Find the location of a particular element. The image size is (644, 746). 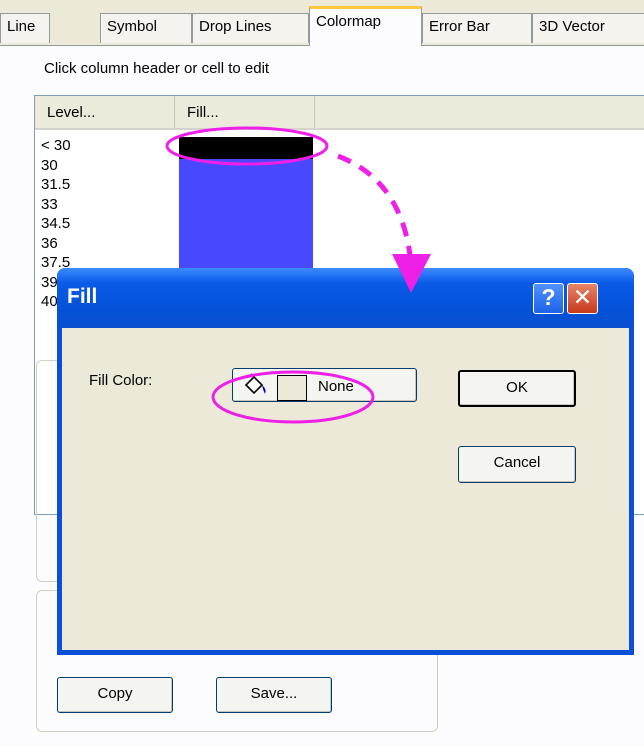

tab-label: 3D Vector is located at coordinates (572, 26).